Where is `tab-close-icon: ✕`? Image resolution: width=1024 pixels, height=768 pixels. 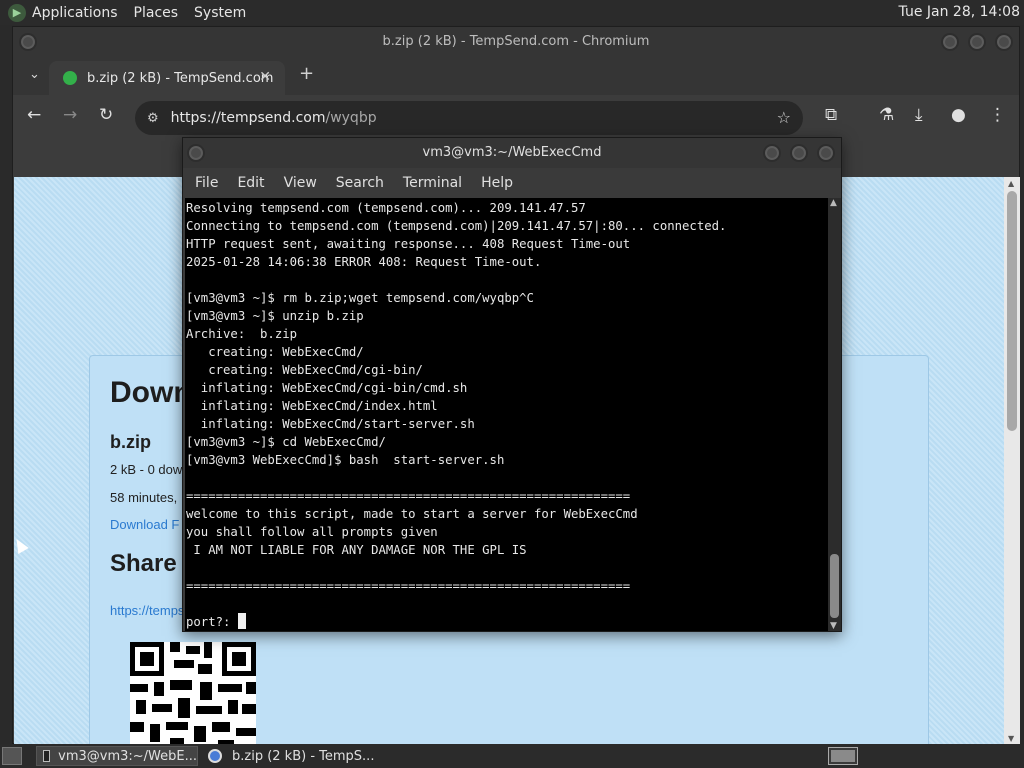
tab-close-icon: ✕ is located at coordinates (265, 77).